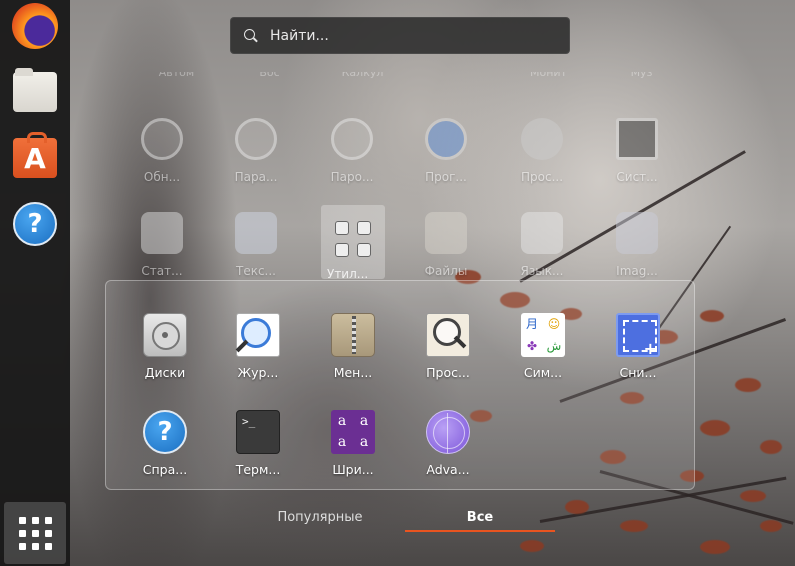 Image resolution: width=795 pixels, height=566 pixels. I want to click on terminal-icon: >_, so click(258, 432).